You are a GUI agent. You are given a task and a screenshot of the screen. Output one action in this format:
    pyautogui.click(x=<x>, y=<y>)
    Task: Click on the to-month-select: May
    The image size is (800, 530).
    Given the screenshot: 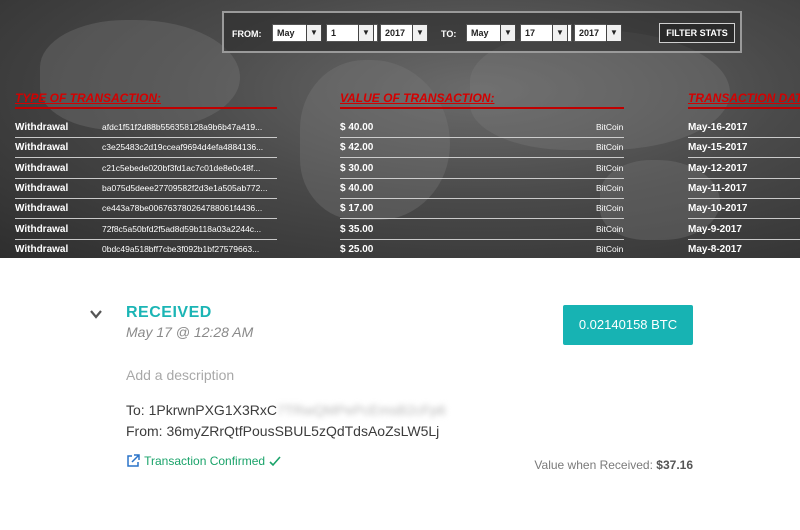 What is the action you would take?
    pyautogui.click(x=485, y=33)
    